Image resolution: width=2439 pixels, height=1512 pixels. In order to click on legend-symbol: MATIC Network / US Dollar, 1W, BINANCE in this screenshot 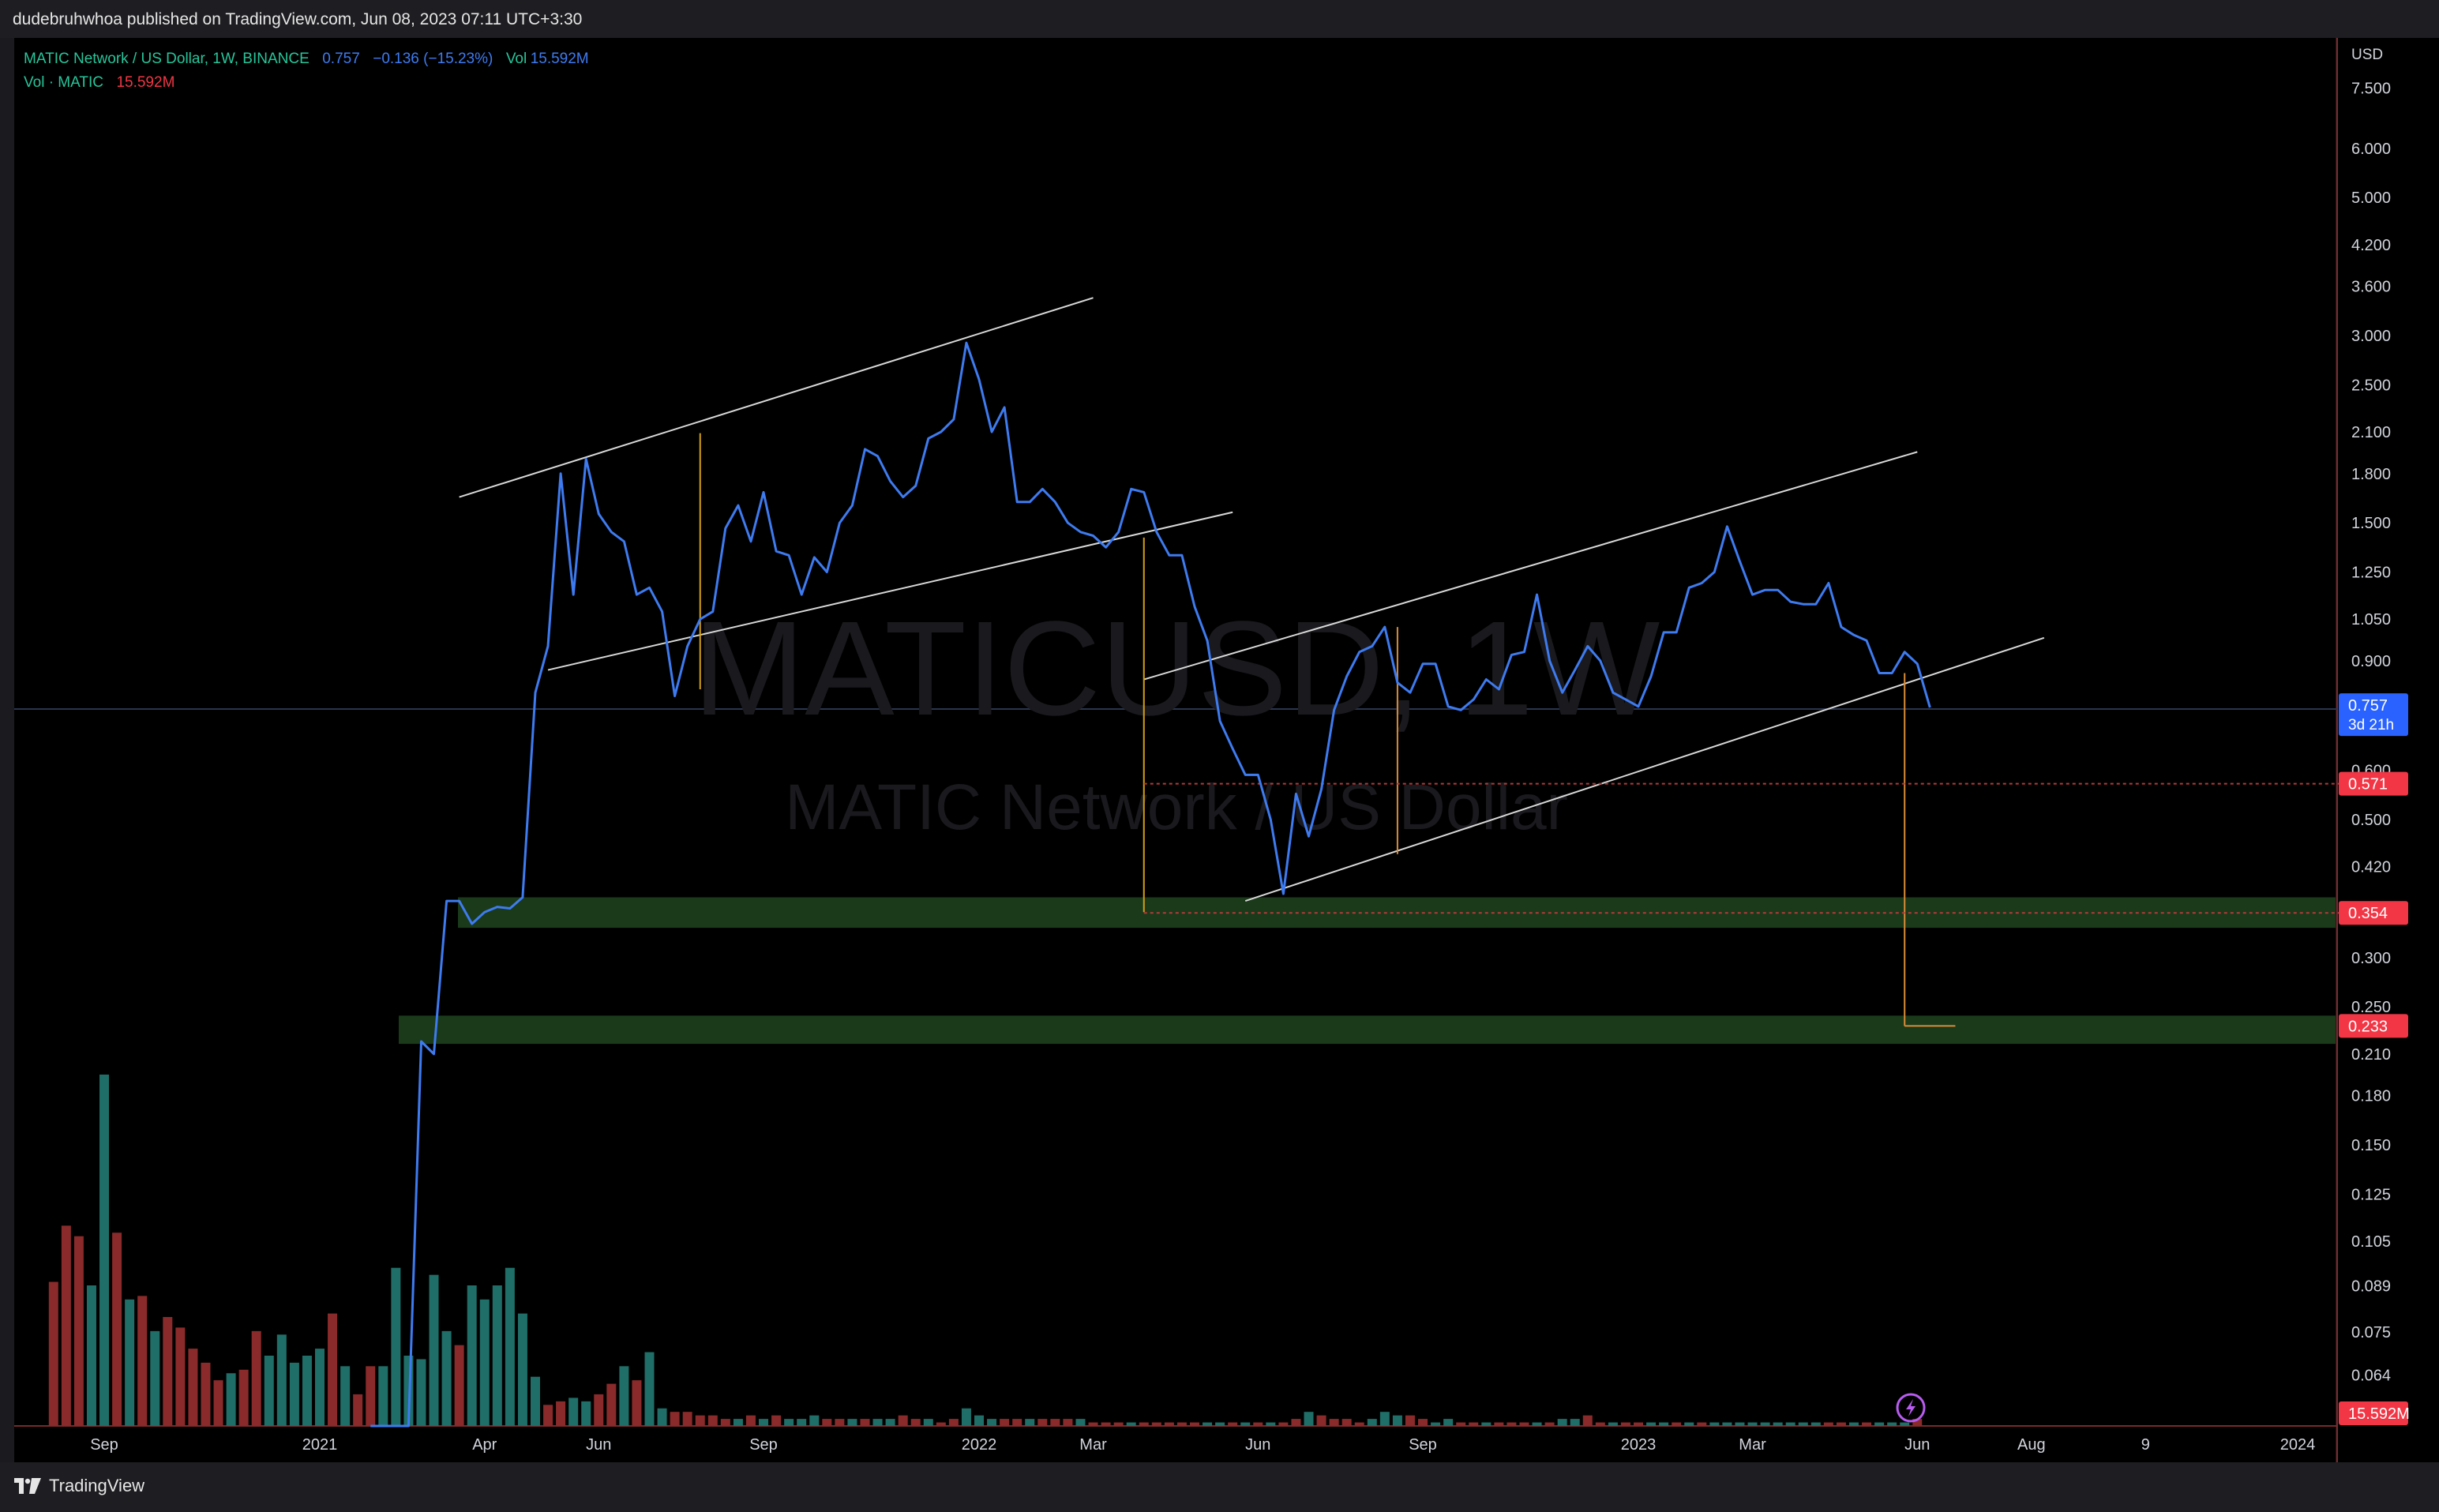, I will do `click(167, 59)`.